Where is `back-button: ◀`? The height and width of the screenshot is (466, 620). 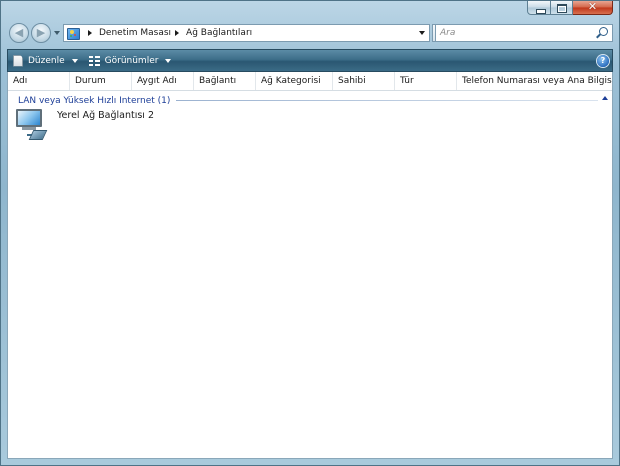 back-button: ◀ is located at coordinates (19, 33).